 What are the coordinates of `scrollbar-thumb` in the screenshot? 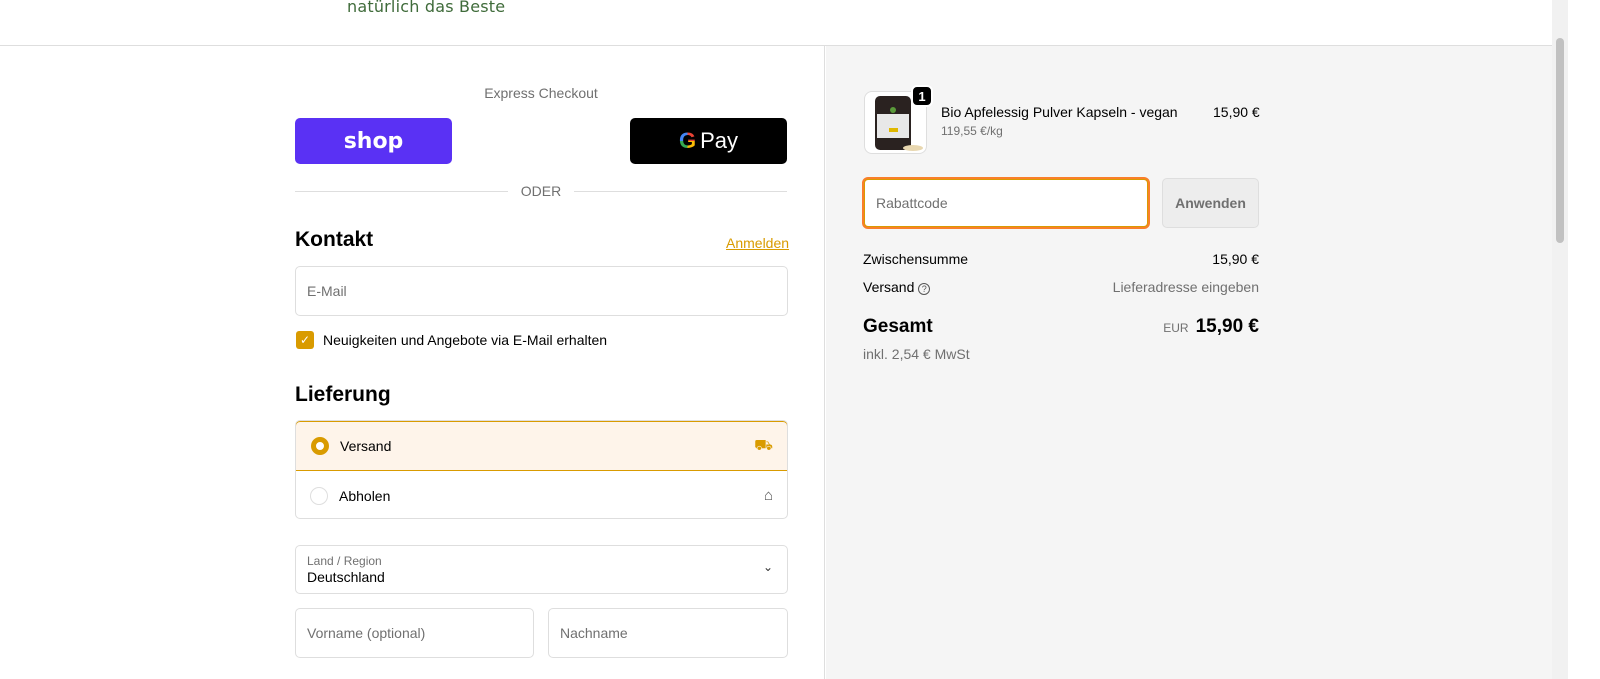 It's located at (1560, 140).